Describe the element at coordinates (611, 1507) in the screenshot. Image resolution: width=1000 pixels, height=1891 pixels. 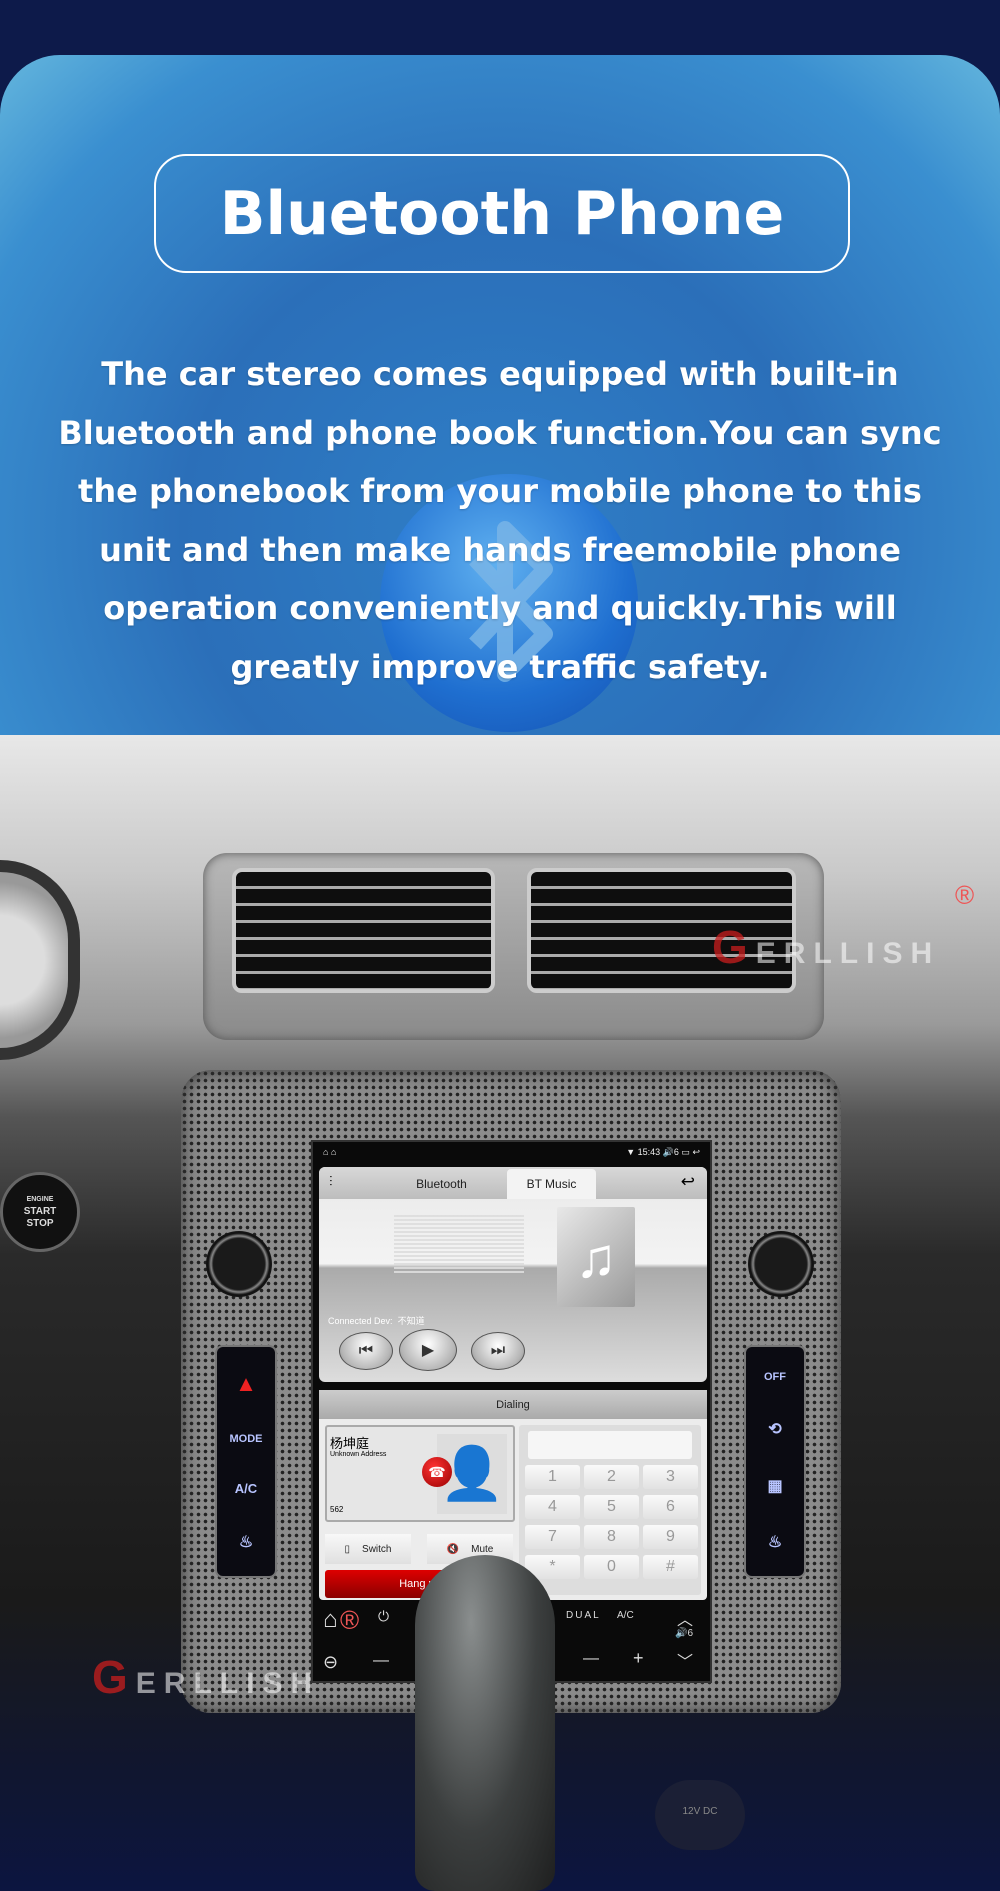
I see `keypad-key: 5` at that location.